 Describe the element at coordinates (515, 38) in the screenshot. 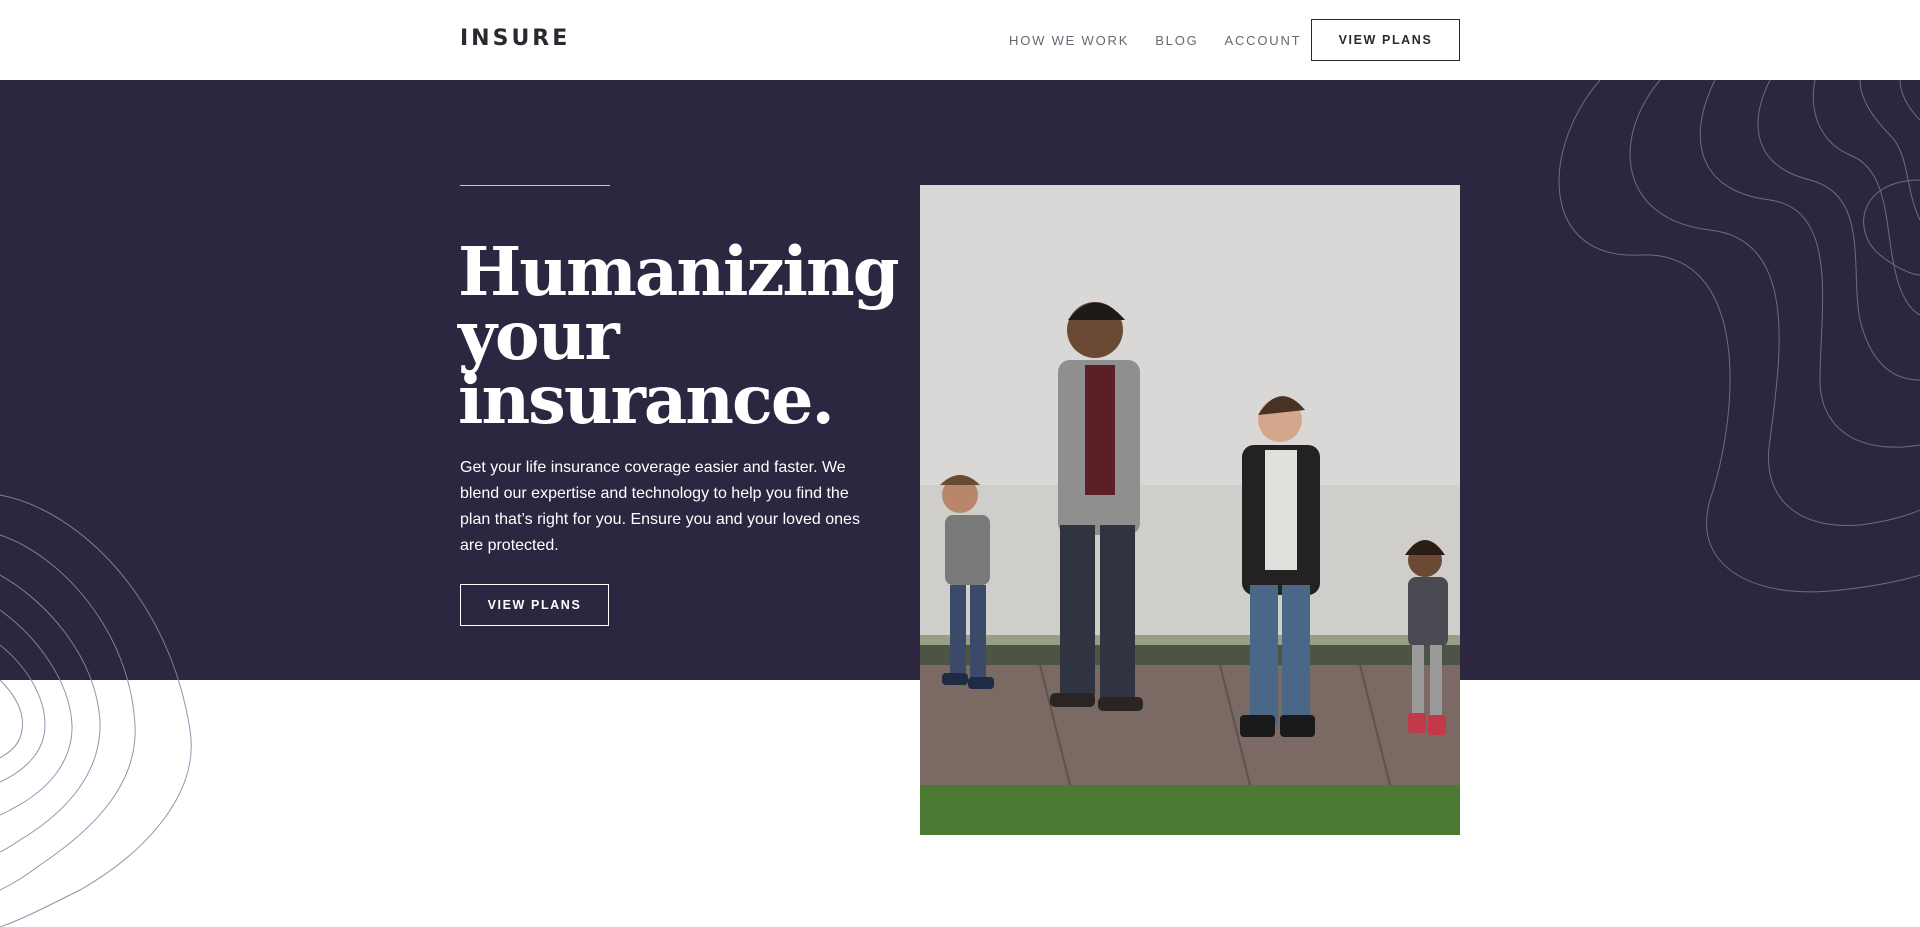

I see `site-logo: INSURE` at that location.